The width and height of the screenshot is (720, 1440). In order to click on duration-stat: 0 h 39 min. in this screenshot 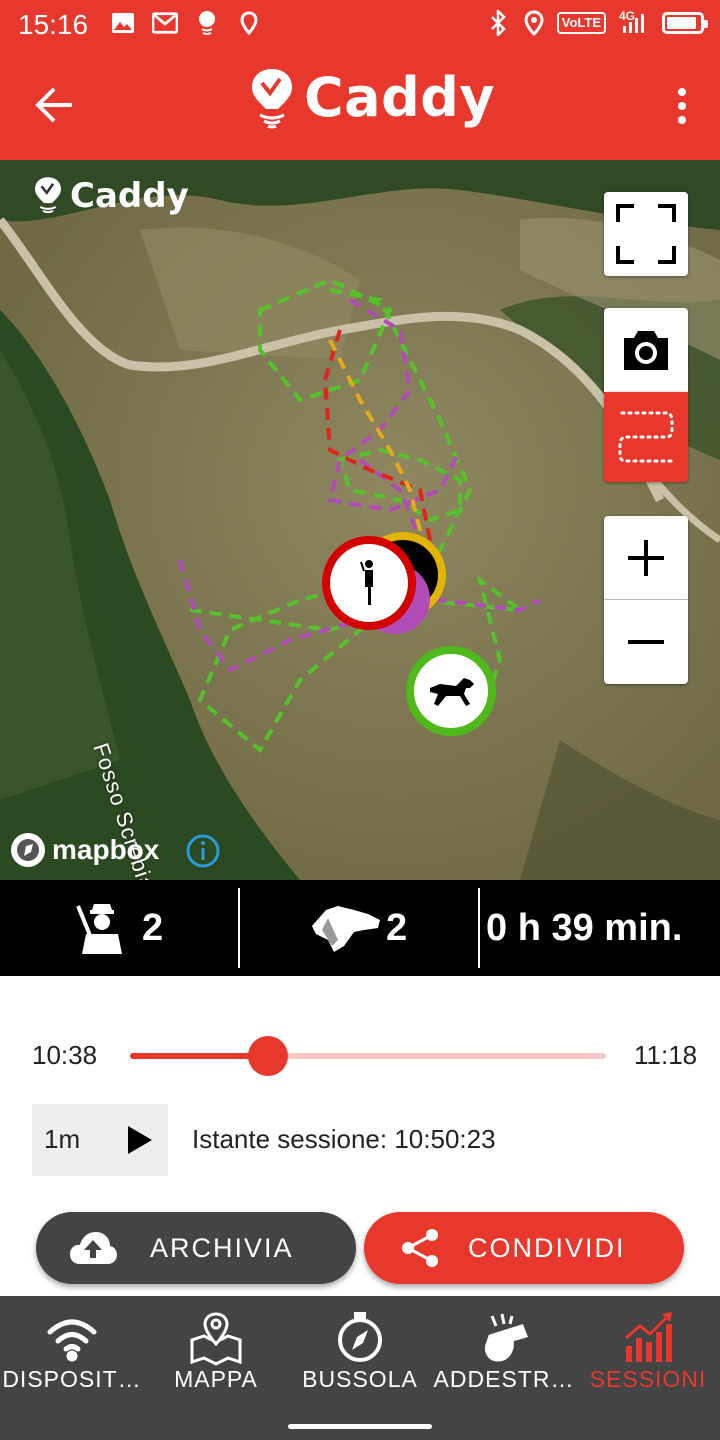, I will do `click(584, 928)`.